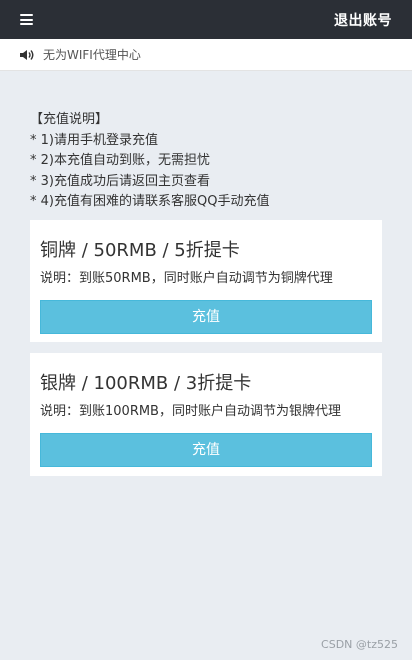 The image size is (412, 660). I want to click on notice-text: 无为WIFI代理中心, so click(92, 55).